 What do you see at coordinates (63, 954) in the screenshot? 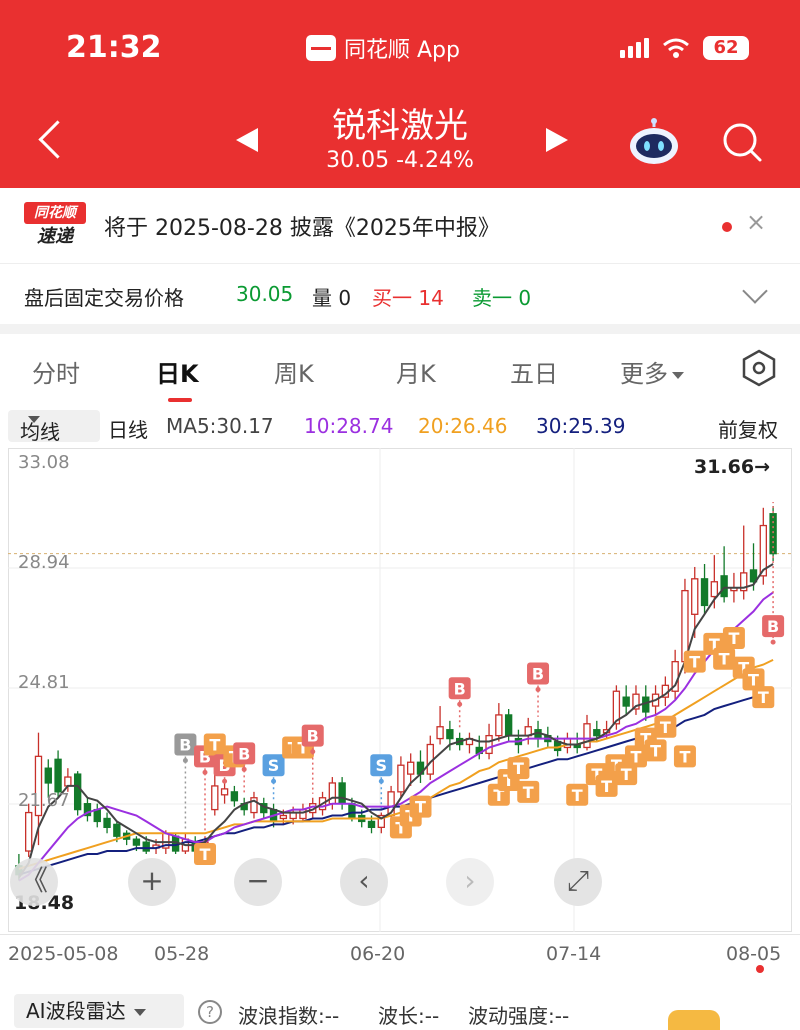
I see `x-tick-label: 2025-05-08` at bounding box center [63, 954].